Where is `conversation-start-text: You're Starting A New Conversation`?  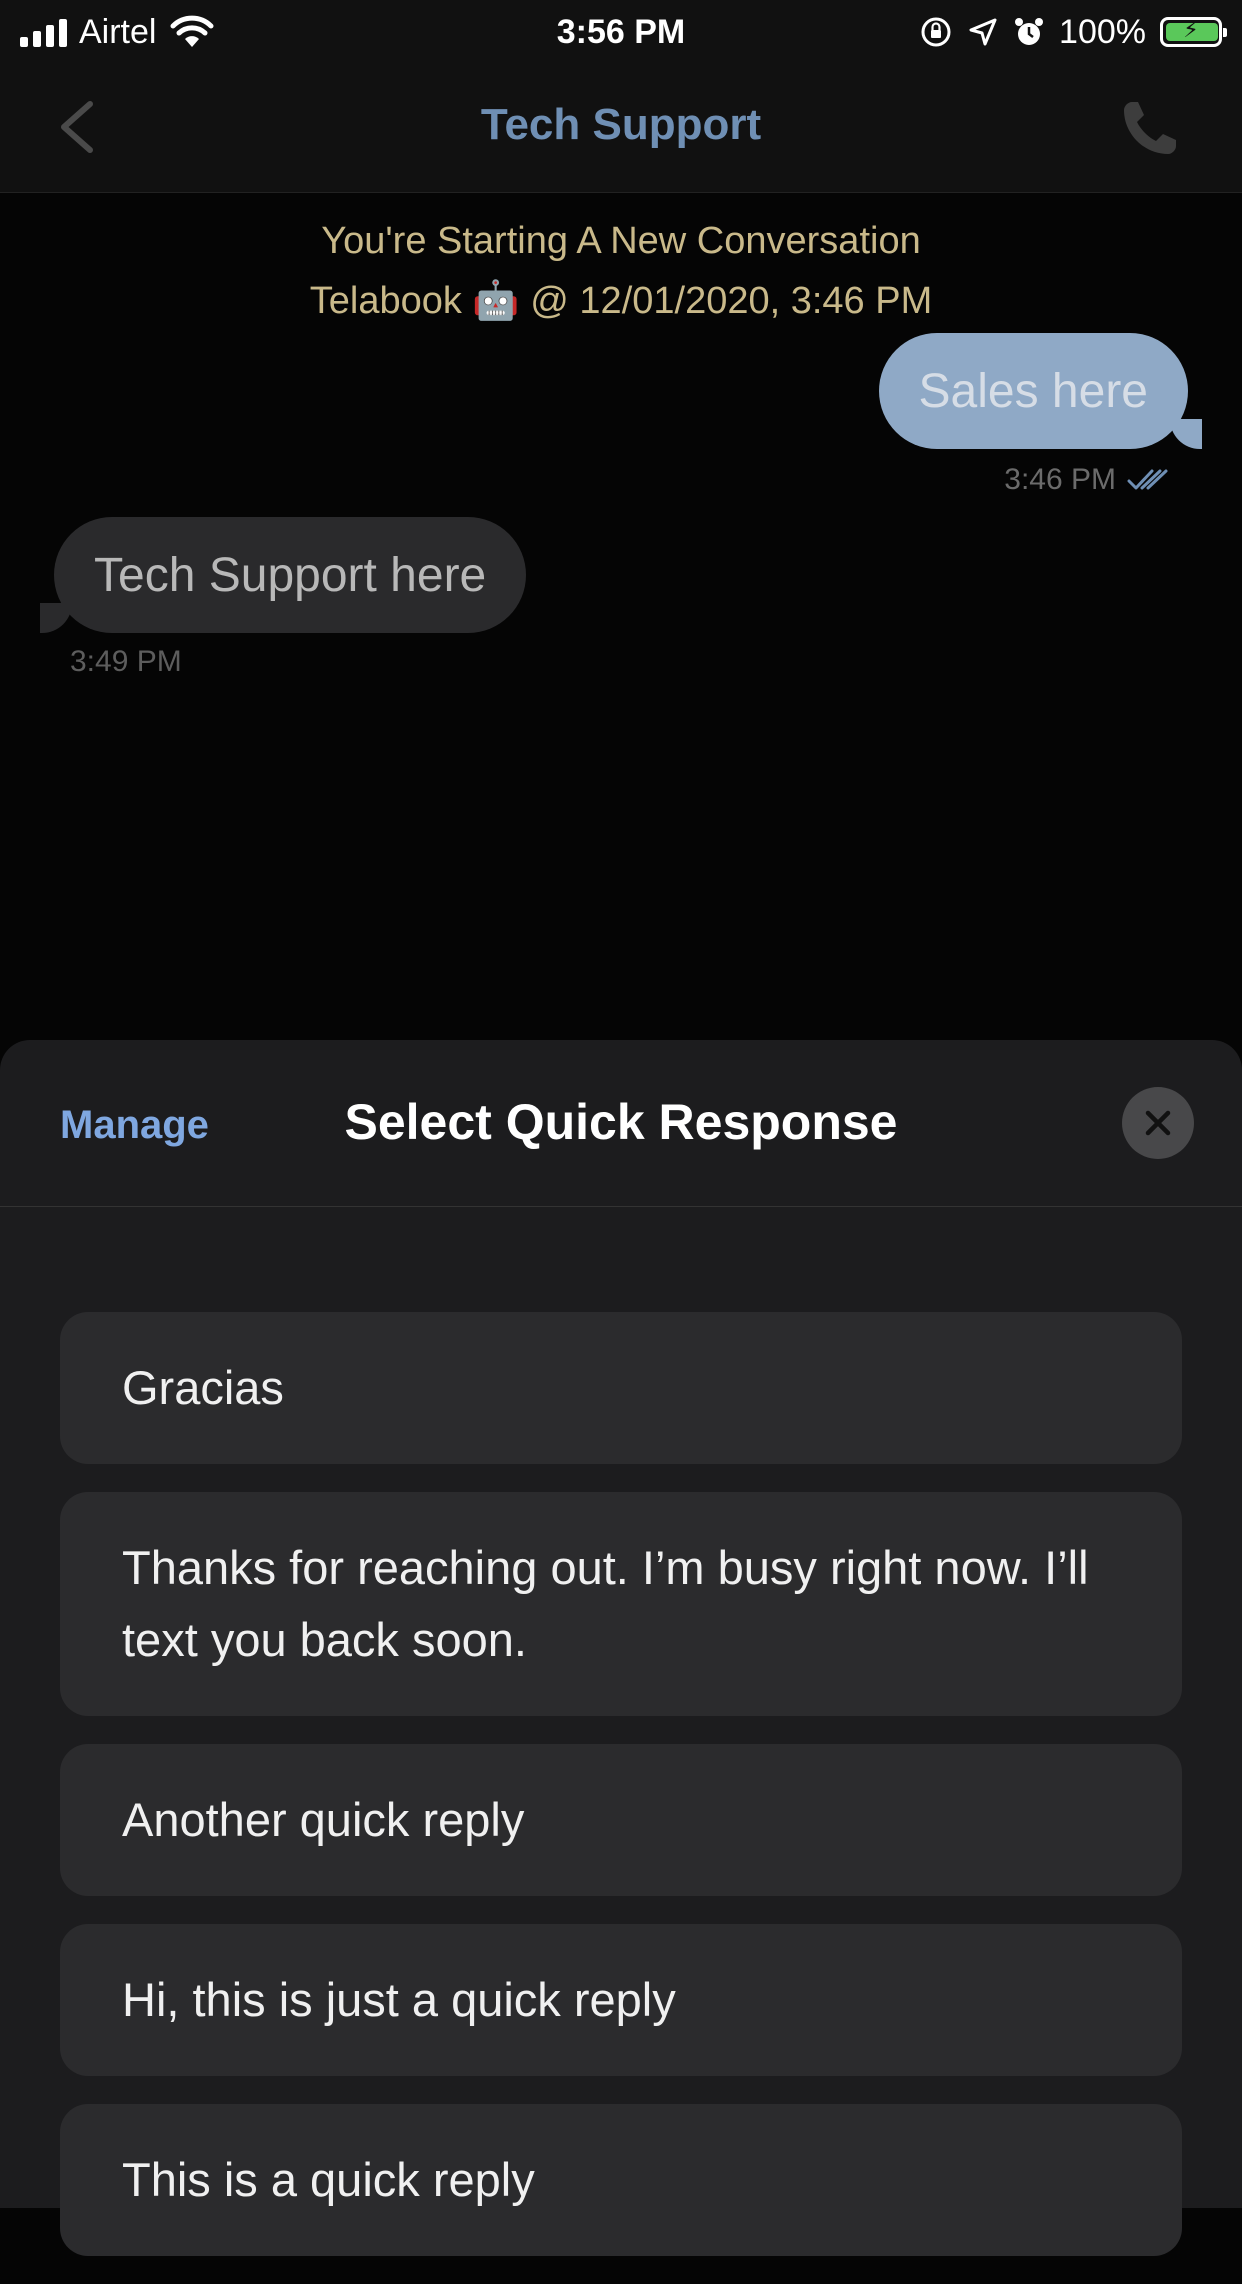 conversation-start-text: You're Starting A New Conversation is located at coordinates (621, 241).